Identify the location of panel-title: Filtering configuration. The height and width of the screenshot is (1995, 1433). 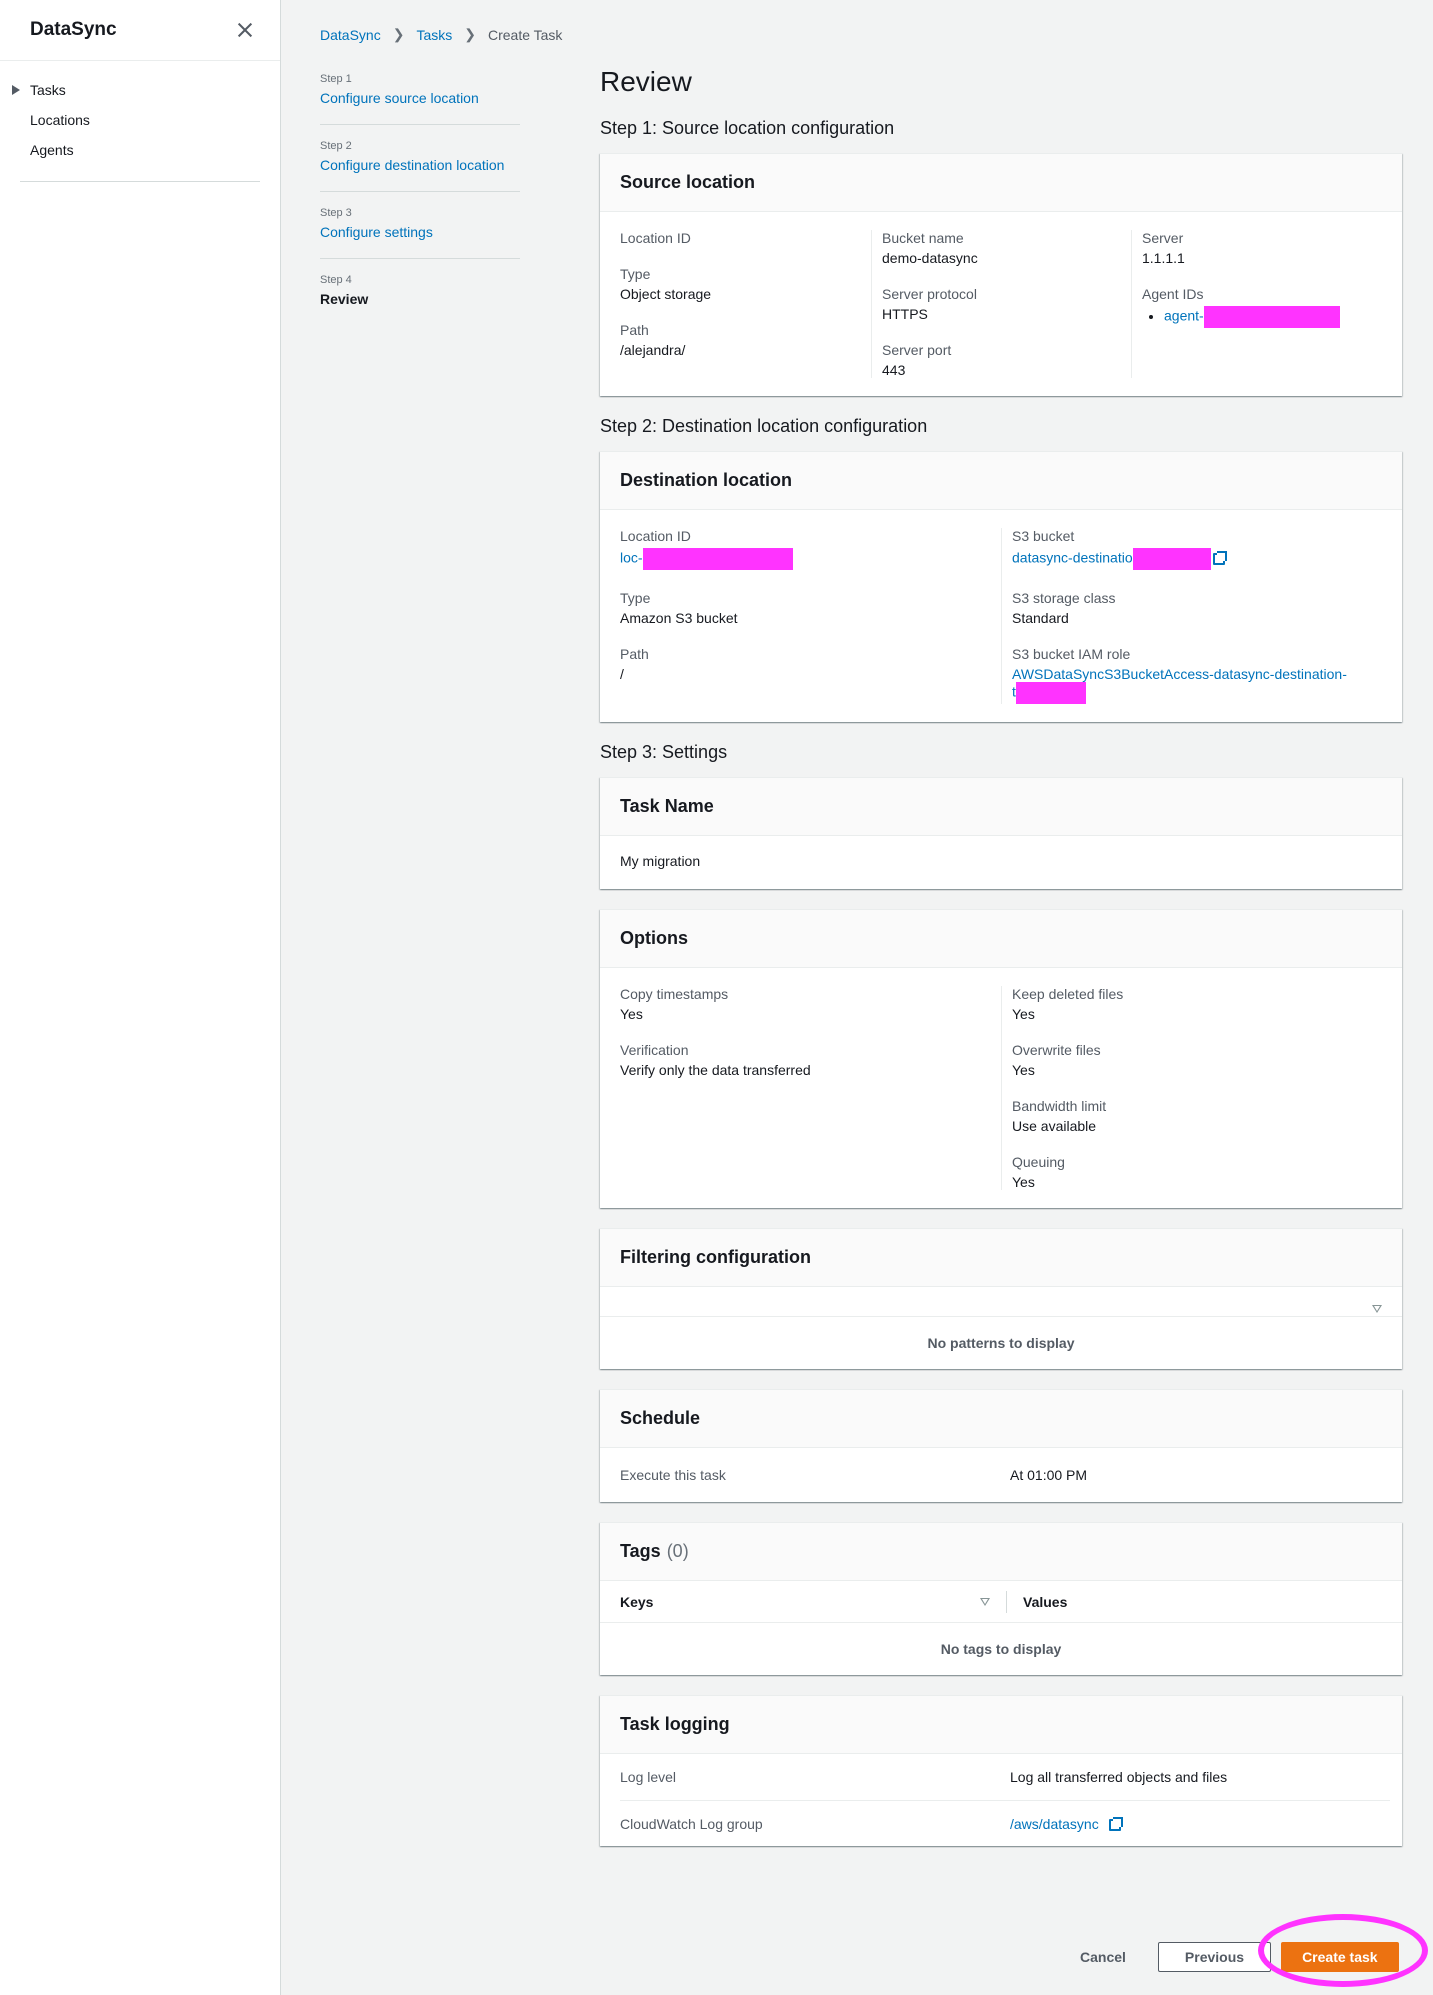
(1001, 1258).